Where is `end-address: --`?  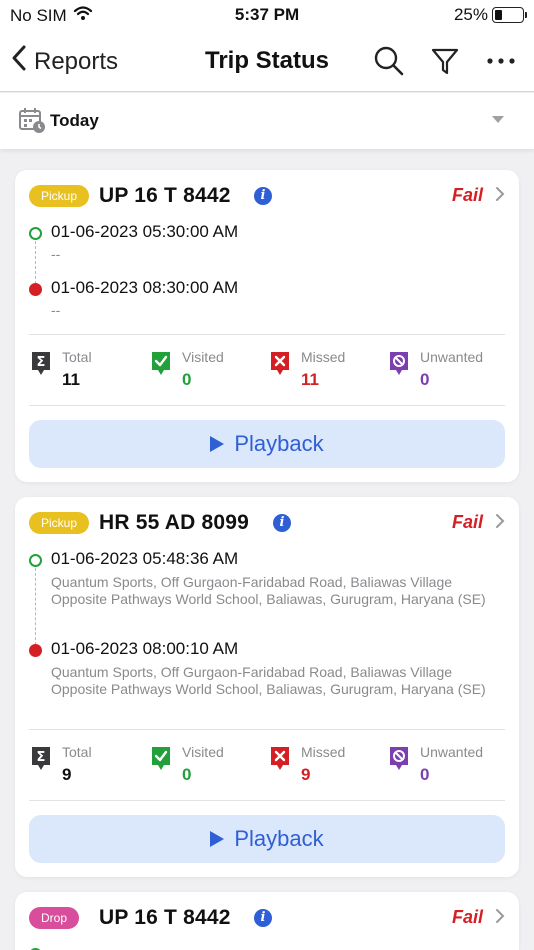 end-address: -- is located at coordinates (56, 310).